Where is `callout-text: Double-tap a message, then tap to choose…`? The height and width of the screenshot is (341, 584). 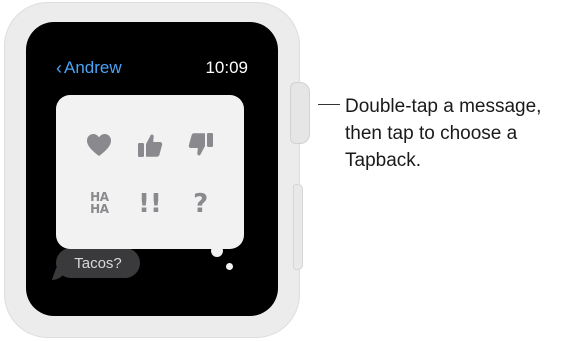
callout-text: Double-tap a message, then tap to choose… is located at coordinates (443, 133).